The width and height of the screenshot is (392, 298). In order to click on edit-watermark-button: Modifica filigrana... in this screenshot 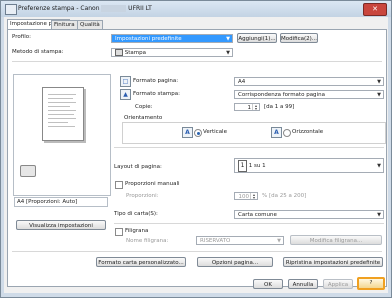, I will do `click(336, 240)`.